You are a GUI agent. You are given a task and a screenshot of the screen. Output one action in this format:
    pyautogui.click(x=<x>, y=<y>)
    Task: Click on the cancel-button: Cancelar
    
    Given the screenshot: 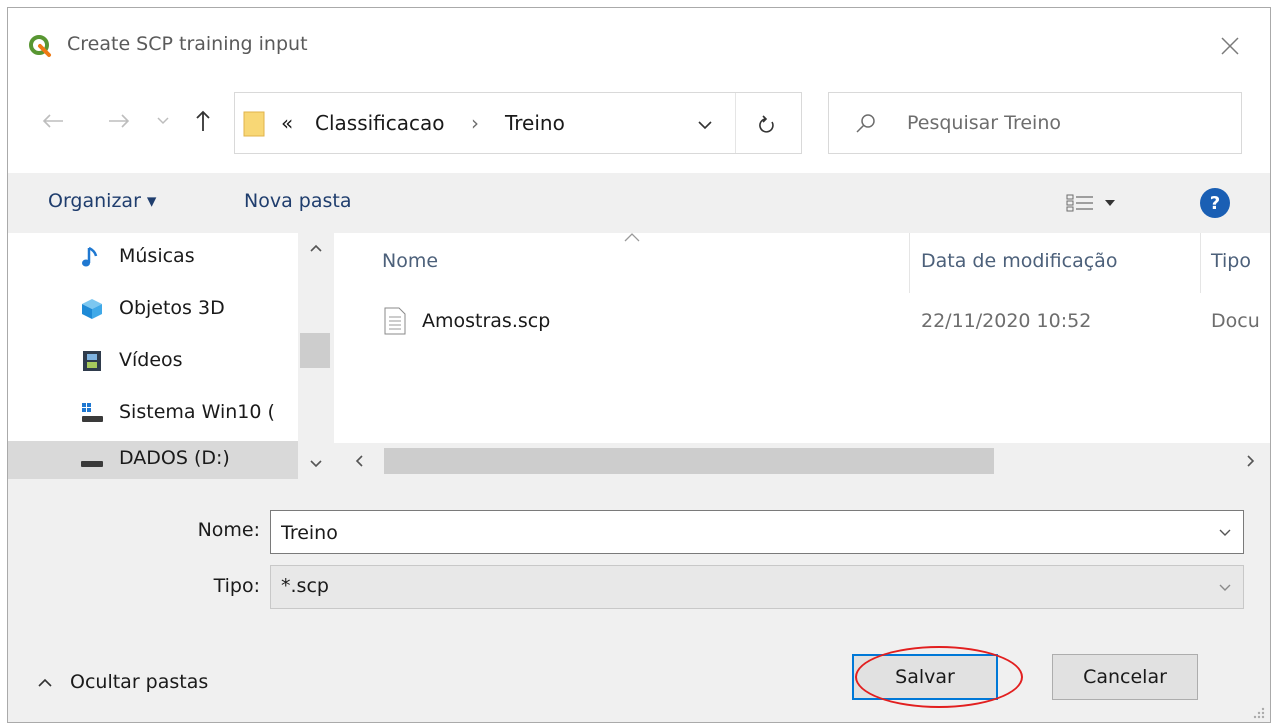 What is the action you would take?
    pyautogui.click(x=1125, y=677)
    